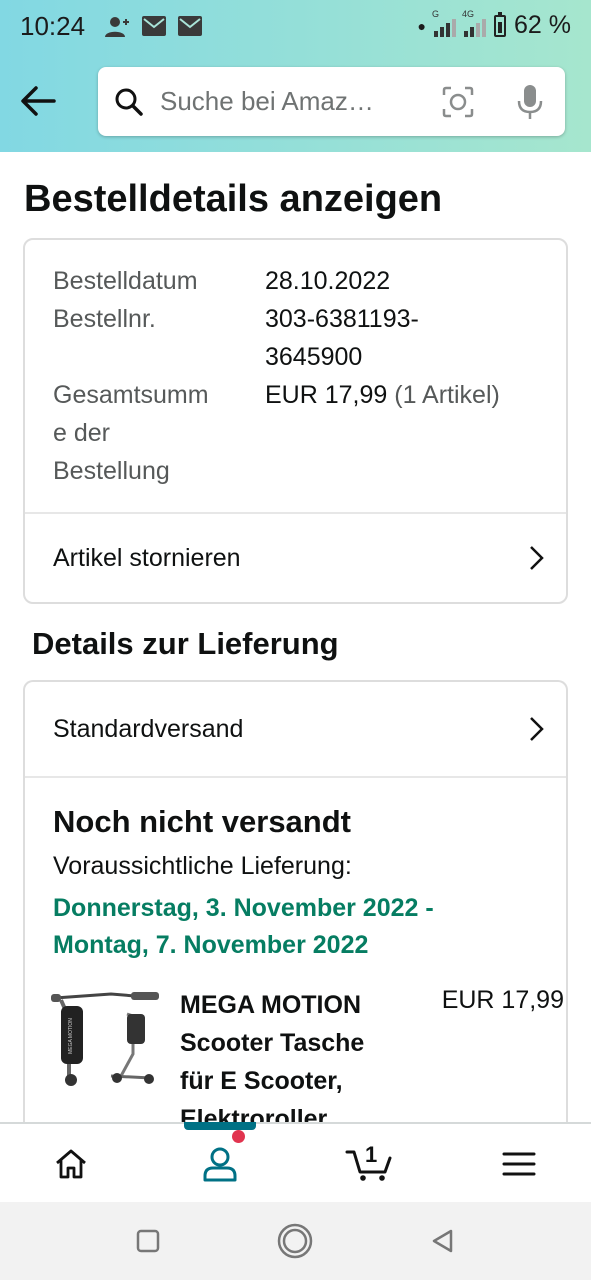  I want to click on home-button, so click(295, 1241).